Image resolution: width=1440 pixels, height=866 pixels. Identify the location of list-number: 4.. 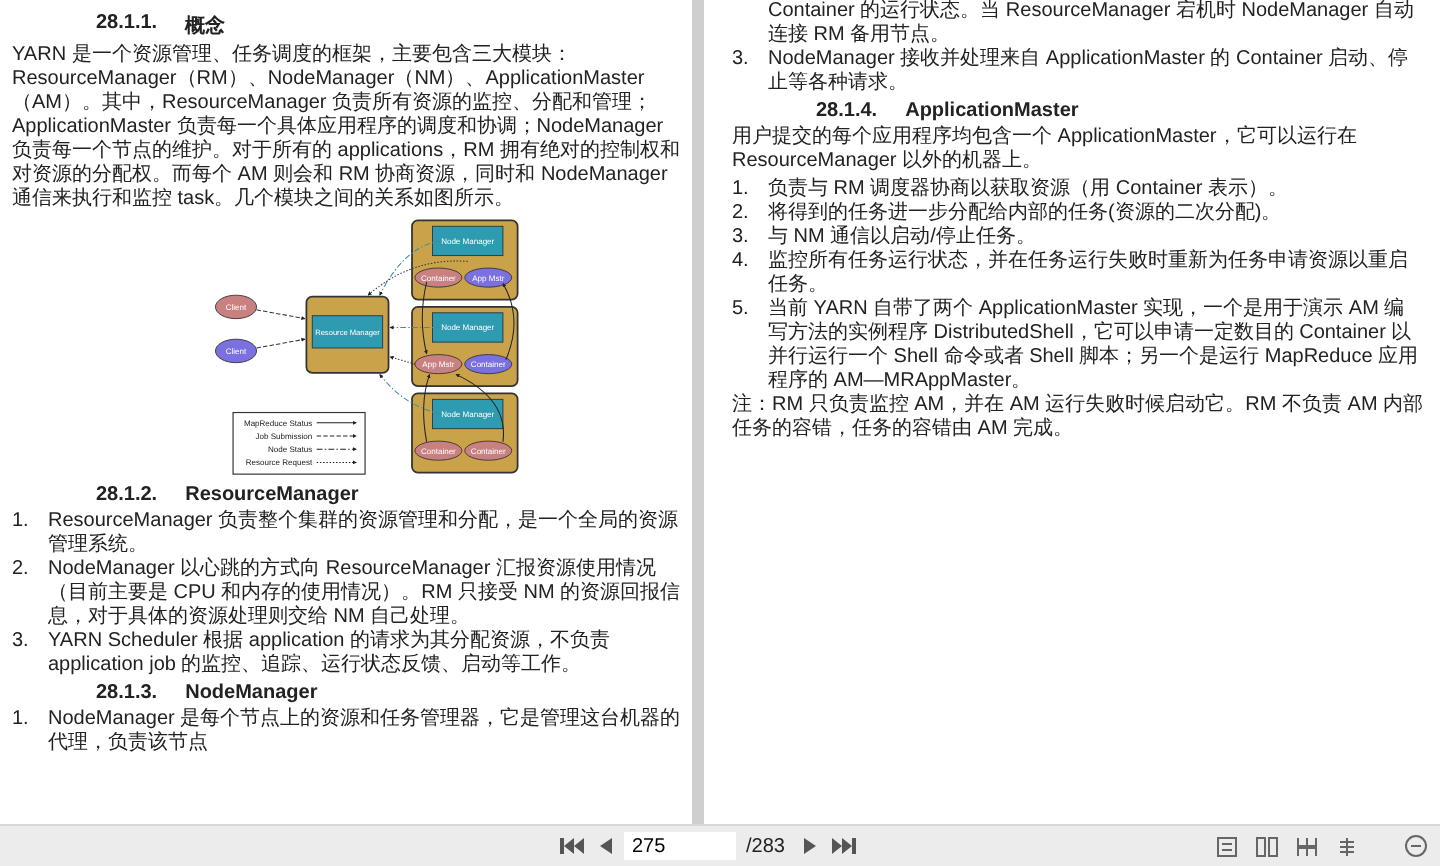
(741, 263).